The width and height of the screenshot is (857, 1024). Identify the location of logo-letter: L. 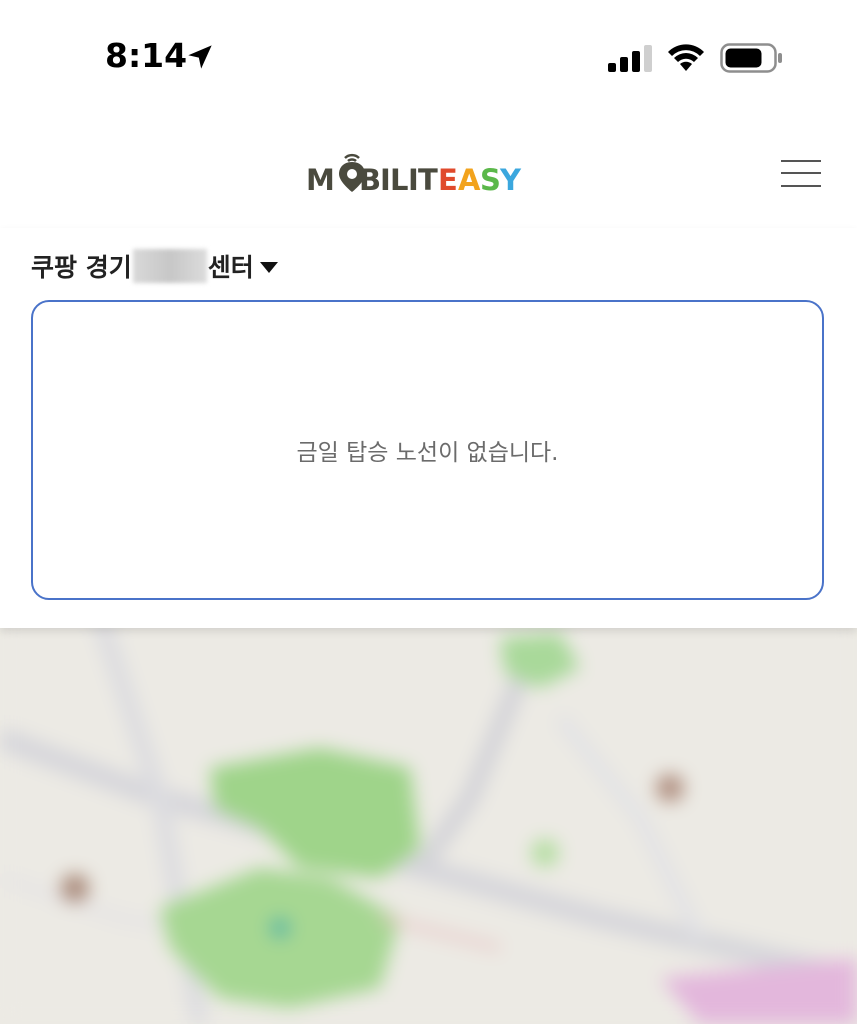
(399, 179).